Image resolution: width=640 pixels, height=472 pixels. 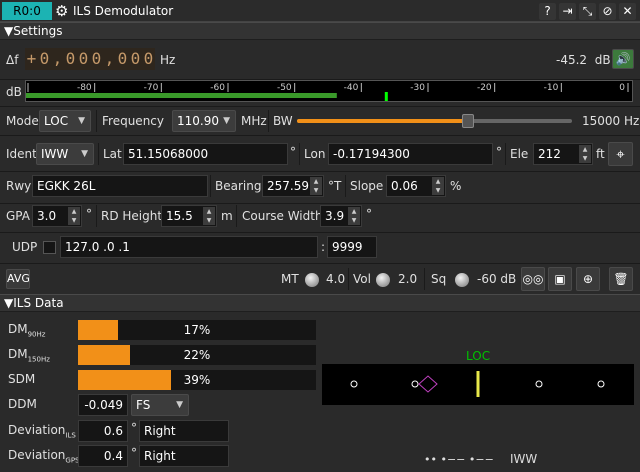 I want to click on meter-tick-label: -20, so click(x=484, y=88).